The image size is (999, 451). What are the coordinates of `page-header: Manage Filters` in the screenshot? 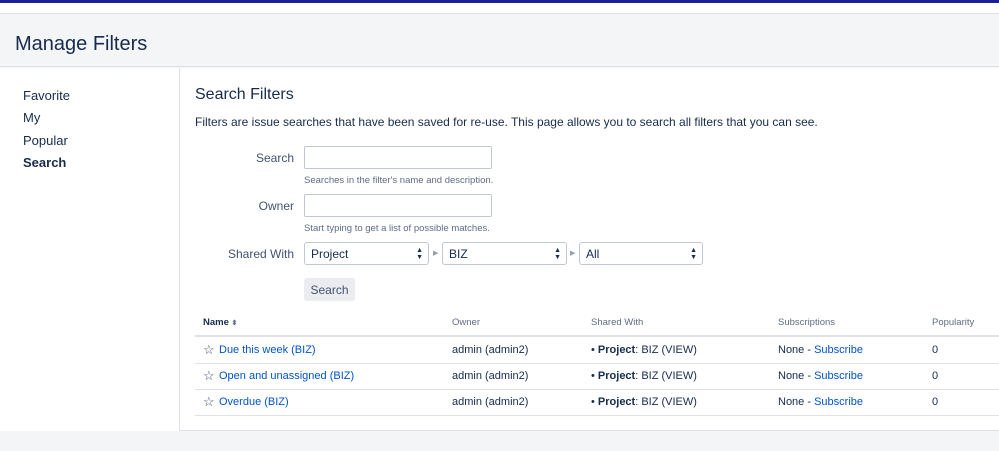 It's located at (499, 41).